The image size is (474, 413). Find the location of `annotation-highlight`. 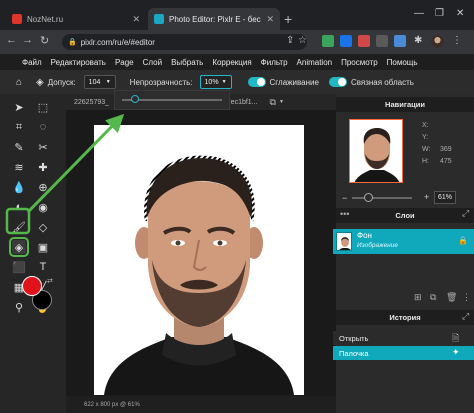

annotation-highlight is located at coordinates (18, 221).